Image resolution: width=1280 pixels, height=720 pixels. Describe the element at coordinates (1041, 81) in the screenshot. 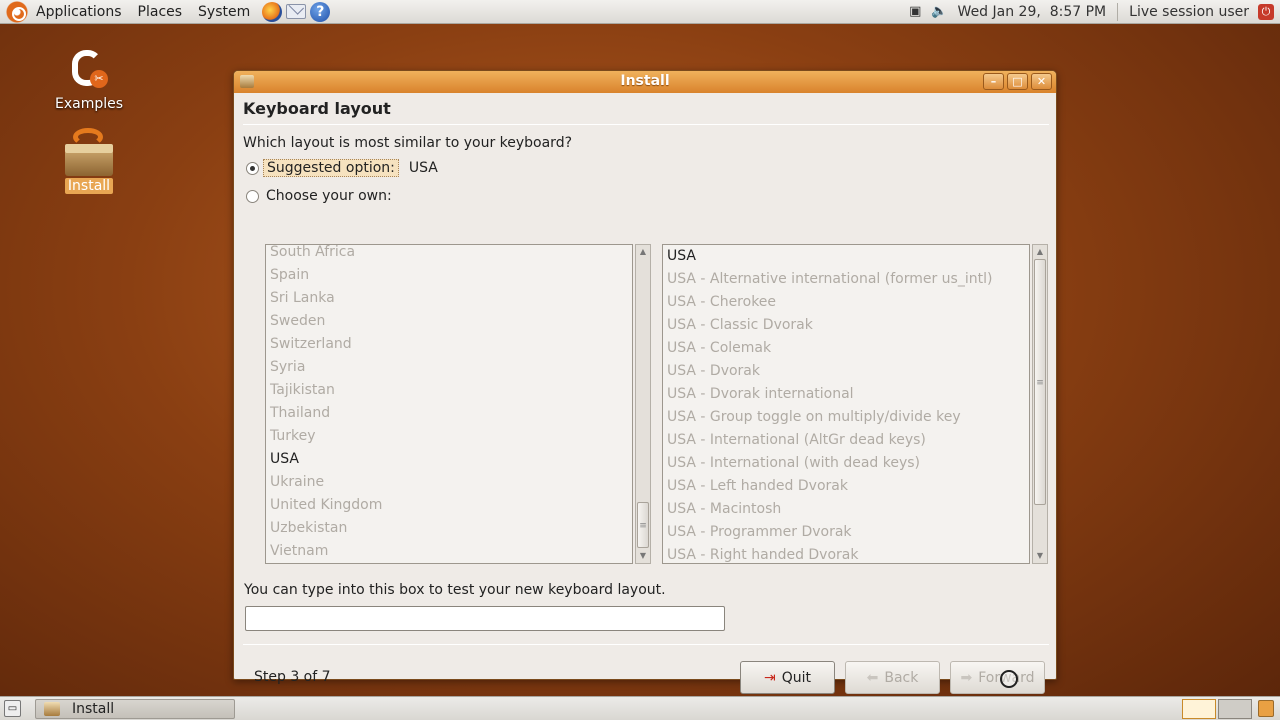

I see `close-button: ✕` at that location.